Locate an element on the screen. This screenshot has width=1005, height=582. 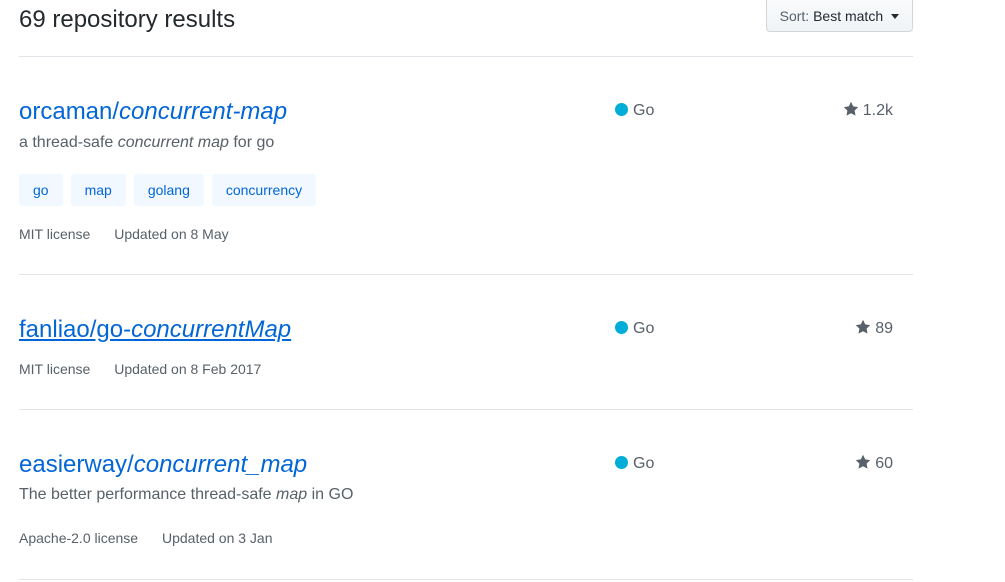
repo-link: fanliao/go-concurrentMap is located at coordinates (155, 330).